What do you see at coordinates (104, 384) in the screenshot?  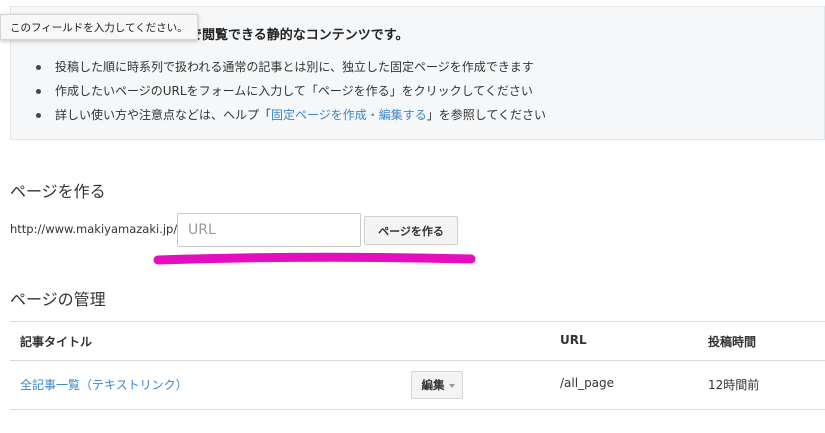 I see `page-title-link: 全記事一覧（テキストリンク）` at bounding box center [104, 384].